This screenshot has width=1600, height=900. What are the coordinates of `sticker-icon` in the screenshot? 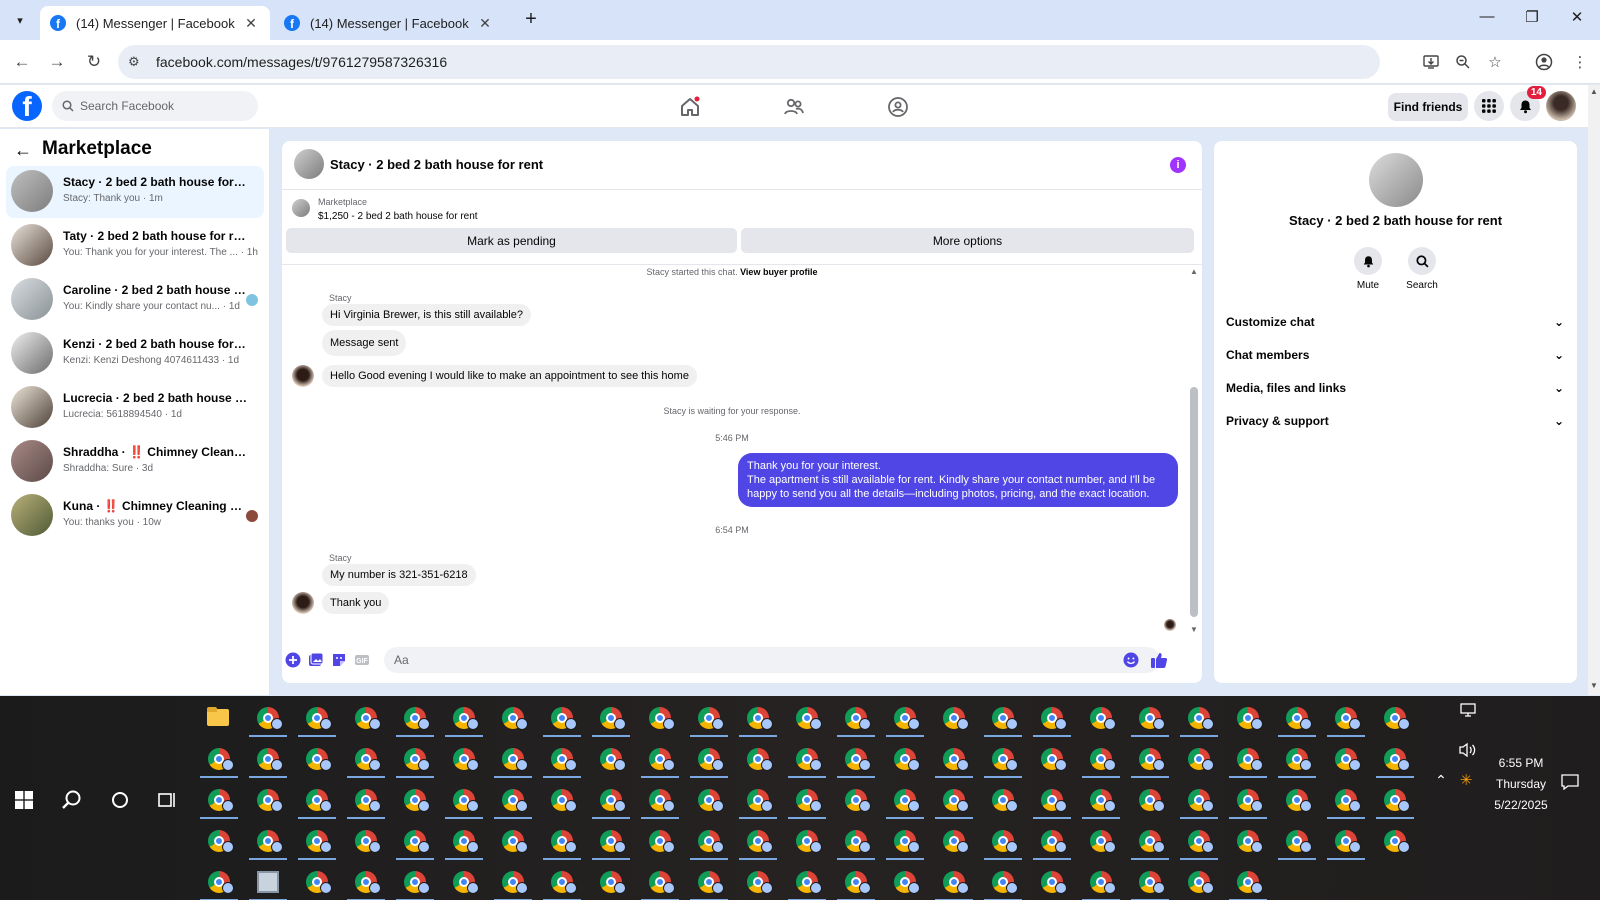 It's located at (339, 660).